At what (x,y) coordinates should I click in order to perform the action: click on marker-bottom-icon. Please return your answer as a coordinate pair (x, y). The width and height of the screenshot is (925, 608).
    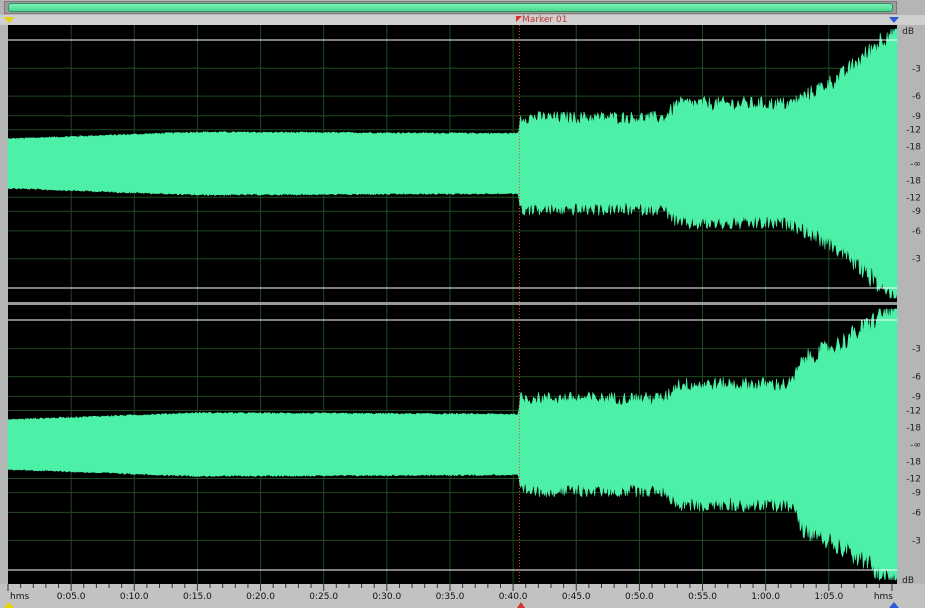
    Looking at the image, I should click on (521, 605).